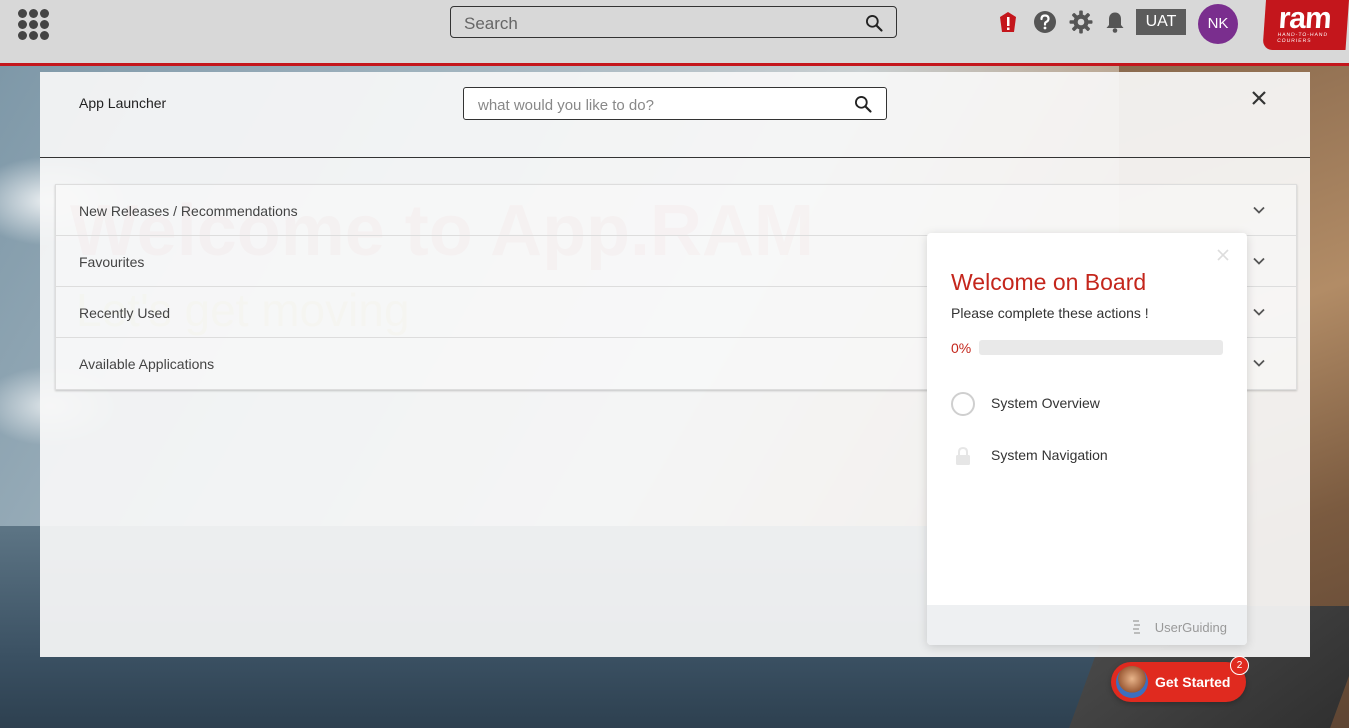  Describe the element at coordinates (188, 211) in the screenshot. I see `section-label: New Releases / Recommendations` at that location.